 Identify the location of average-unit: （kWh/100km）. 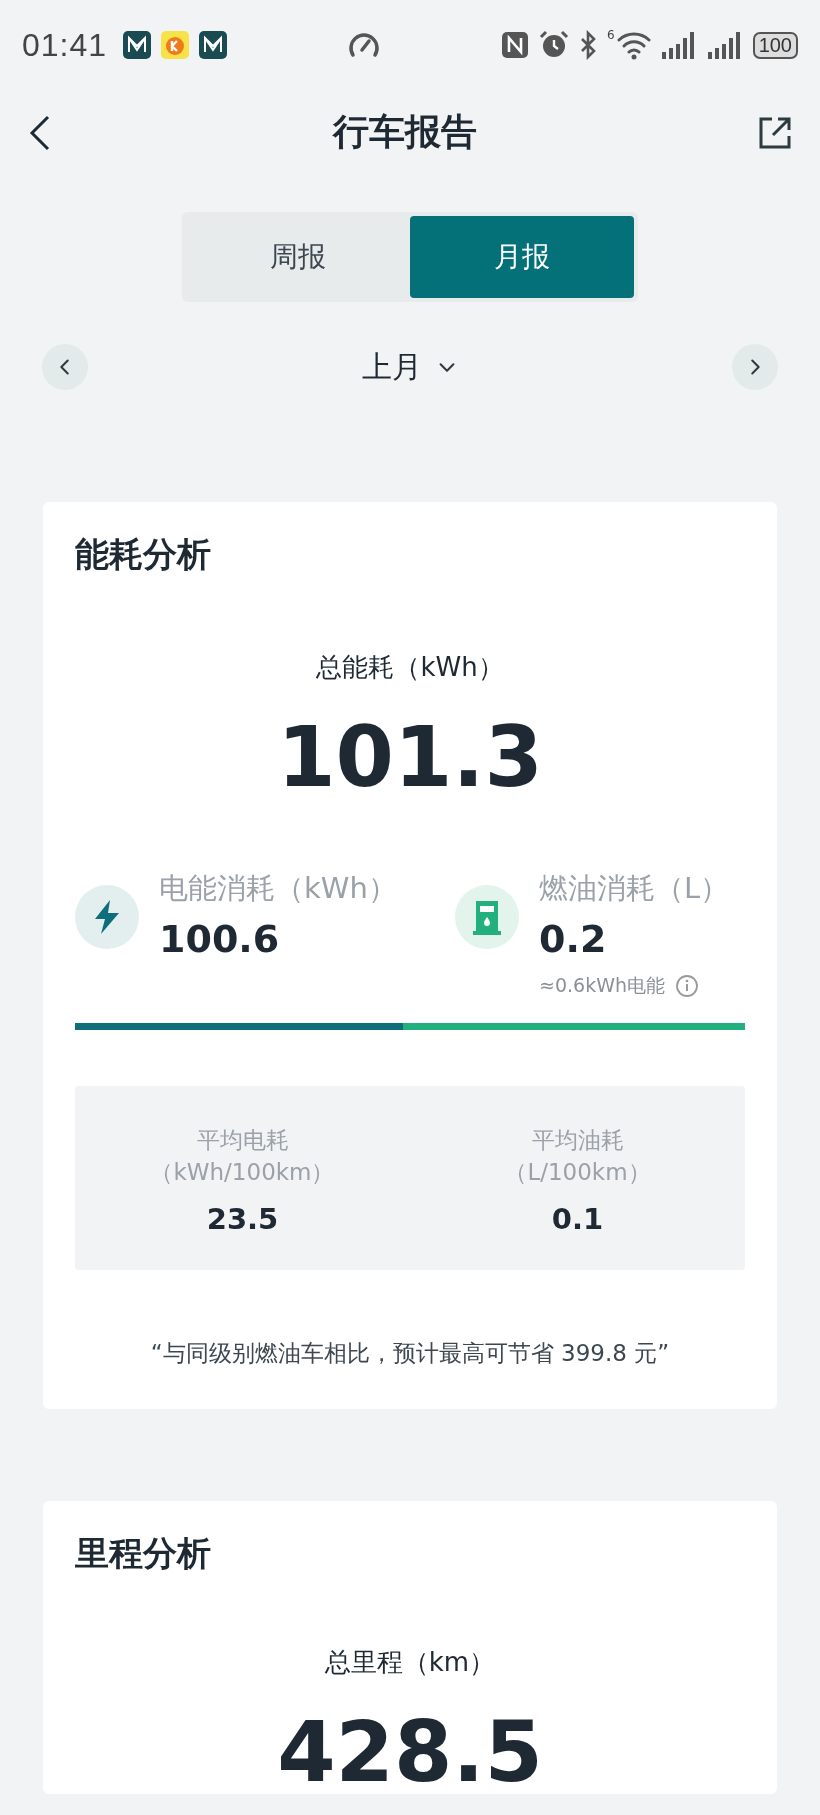
(242, 1173).